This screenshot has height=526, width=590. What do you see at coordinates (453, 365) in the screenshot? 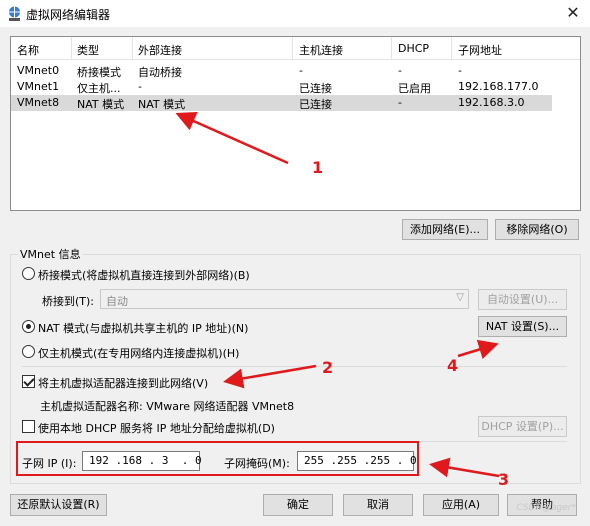
I see `annotation-4: 4` at bounding box center [453, 365].